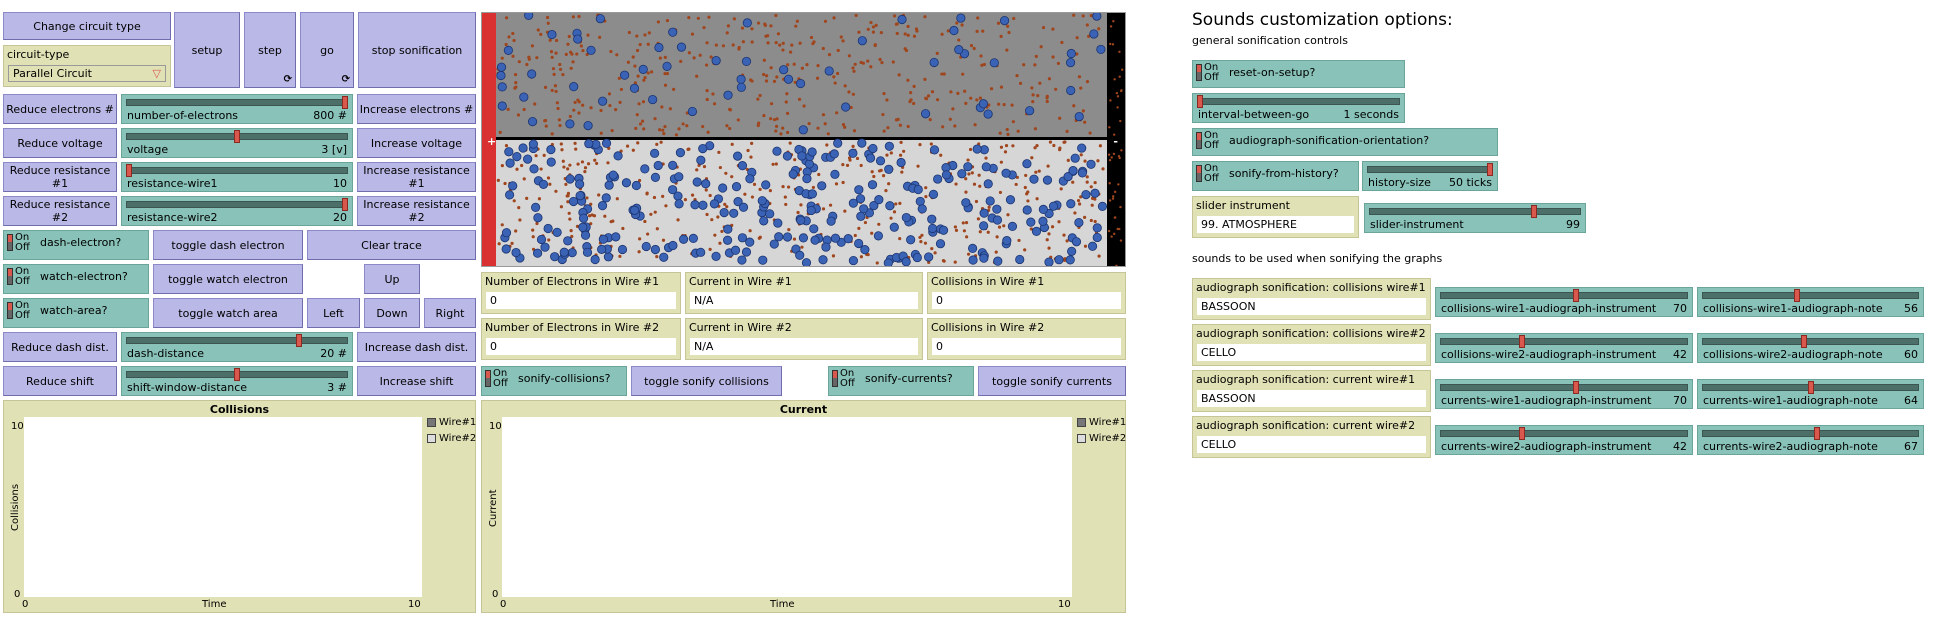 This screenshot has width=1936, height=628. Describe the element at coordinates (417, 50) in the screenshot. I see `stop-sonification-button: stop sonification` at that location.